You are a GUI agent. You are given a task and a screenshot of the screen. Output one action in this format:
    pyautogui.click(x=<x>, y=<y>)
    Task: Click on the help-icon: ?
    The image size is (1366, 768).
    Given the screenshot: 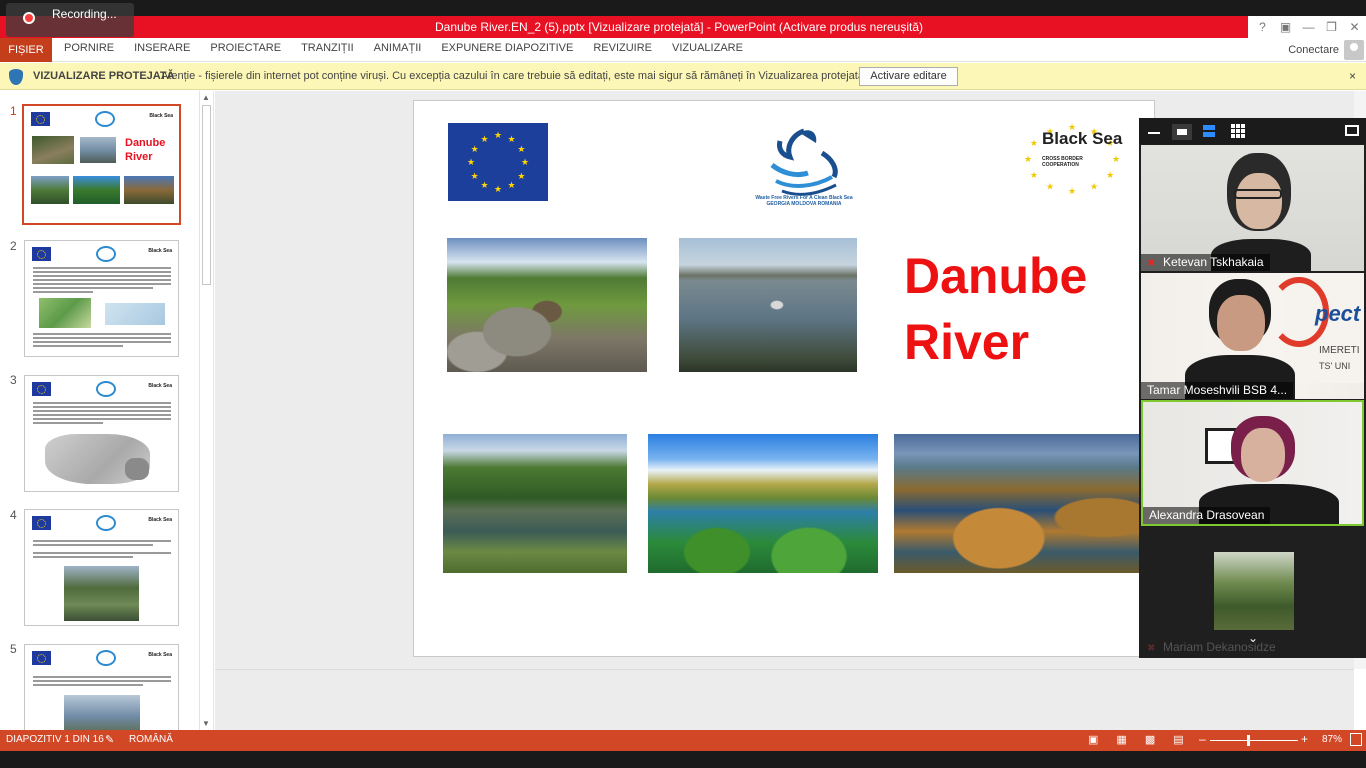 What is the action you would take?
    pyautogui.click(x=1262, y=27)
    